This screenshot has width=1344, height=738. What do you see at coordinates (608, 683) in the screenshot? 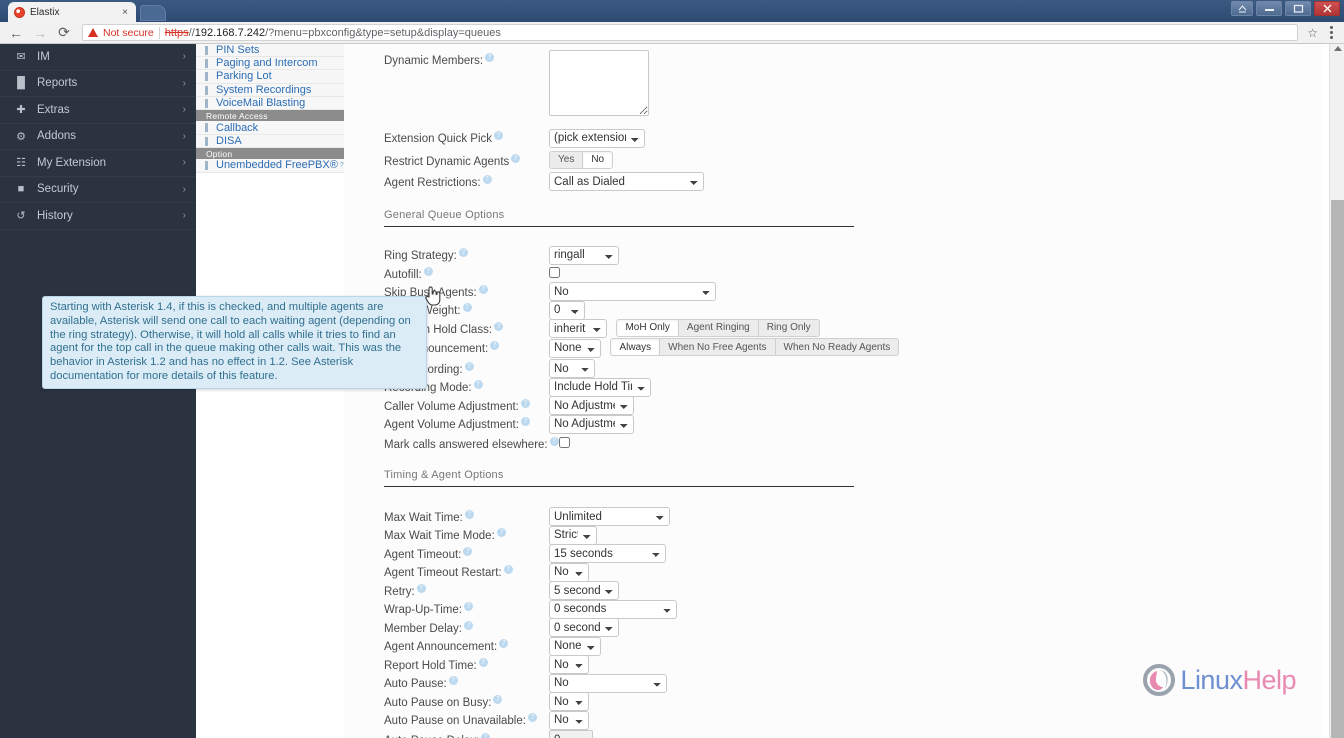
I see `auto-pause-select: No` at bounding box center [608, 683].